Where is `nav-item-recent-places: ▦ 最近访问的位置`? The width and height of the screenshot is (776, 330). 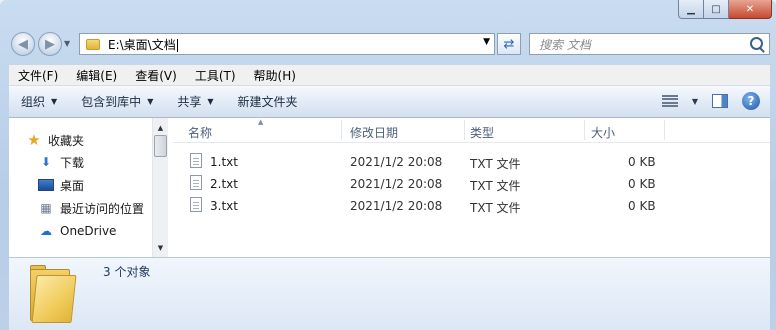 nav-item-recent-places: ▦ 最近访问的位置 is located at coordinates (91, 208).